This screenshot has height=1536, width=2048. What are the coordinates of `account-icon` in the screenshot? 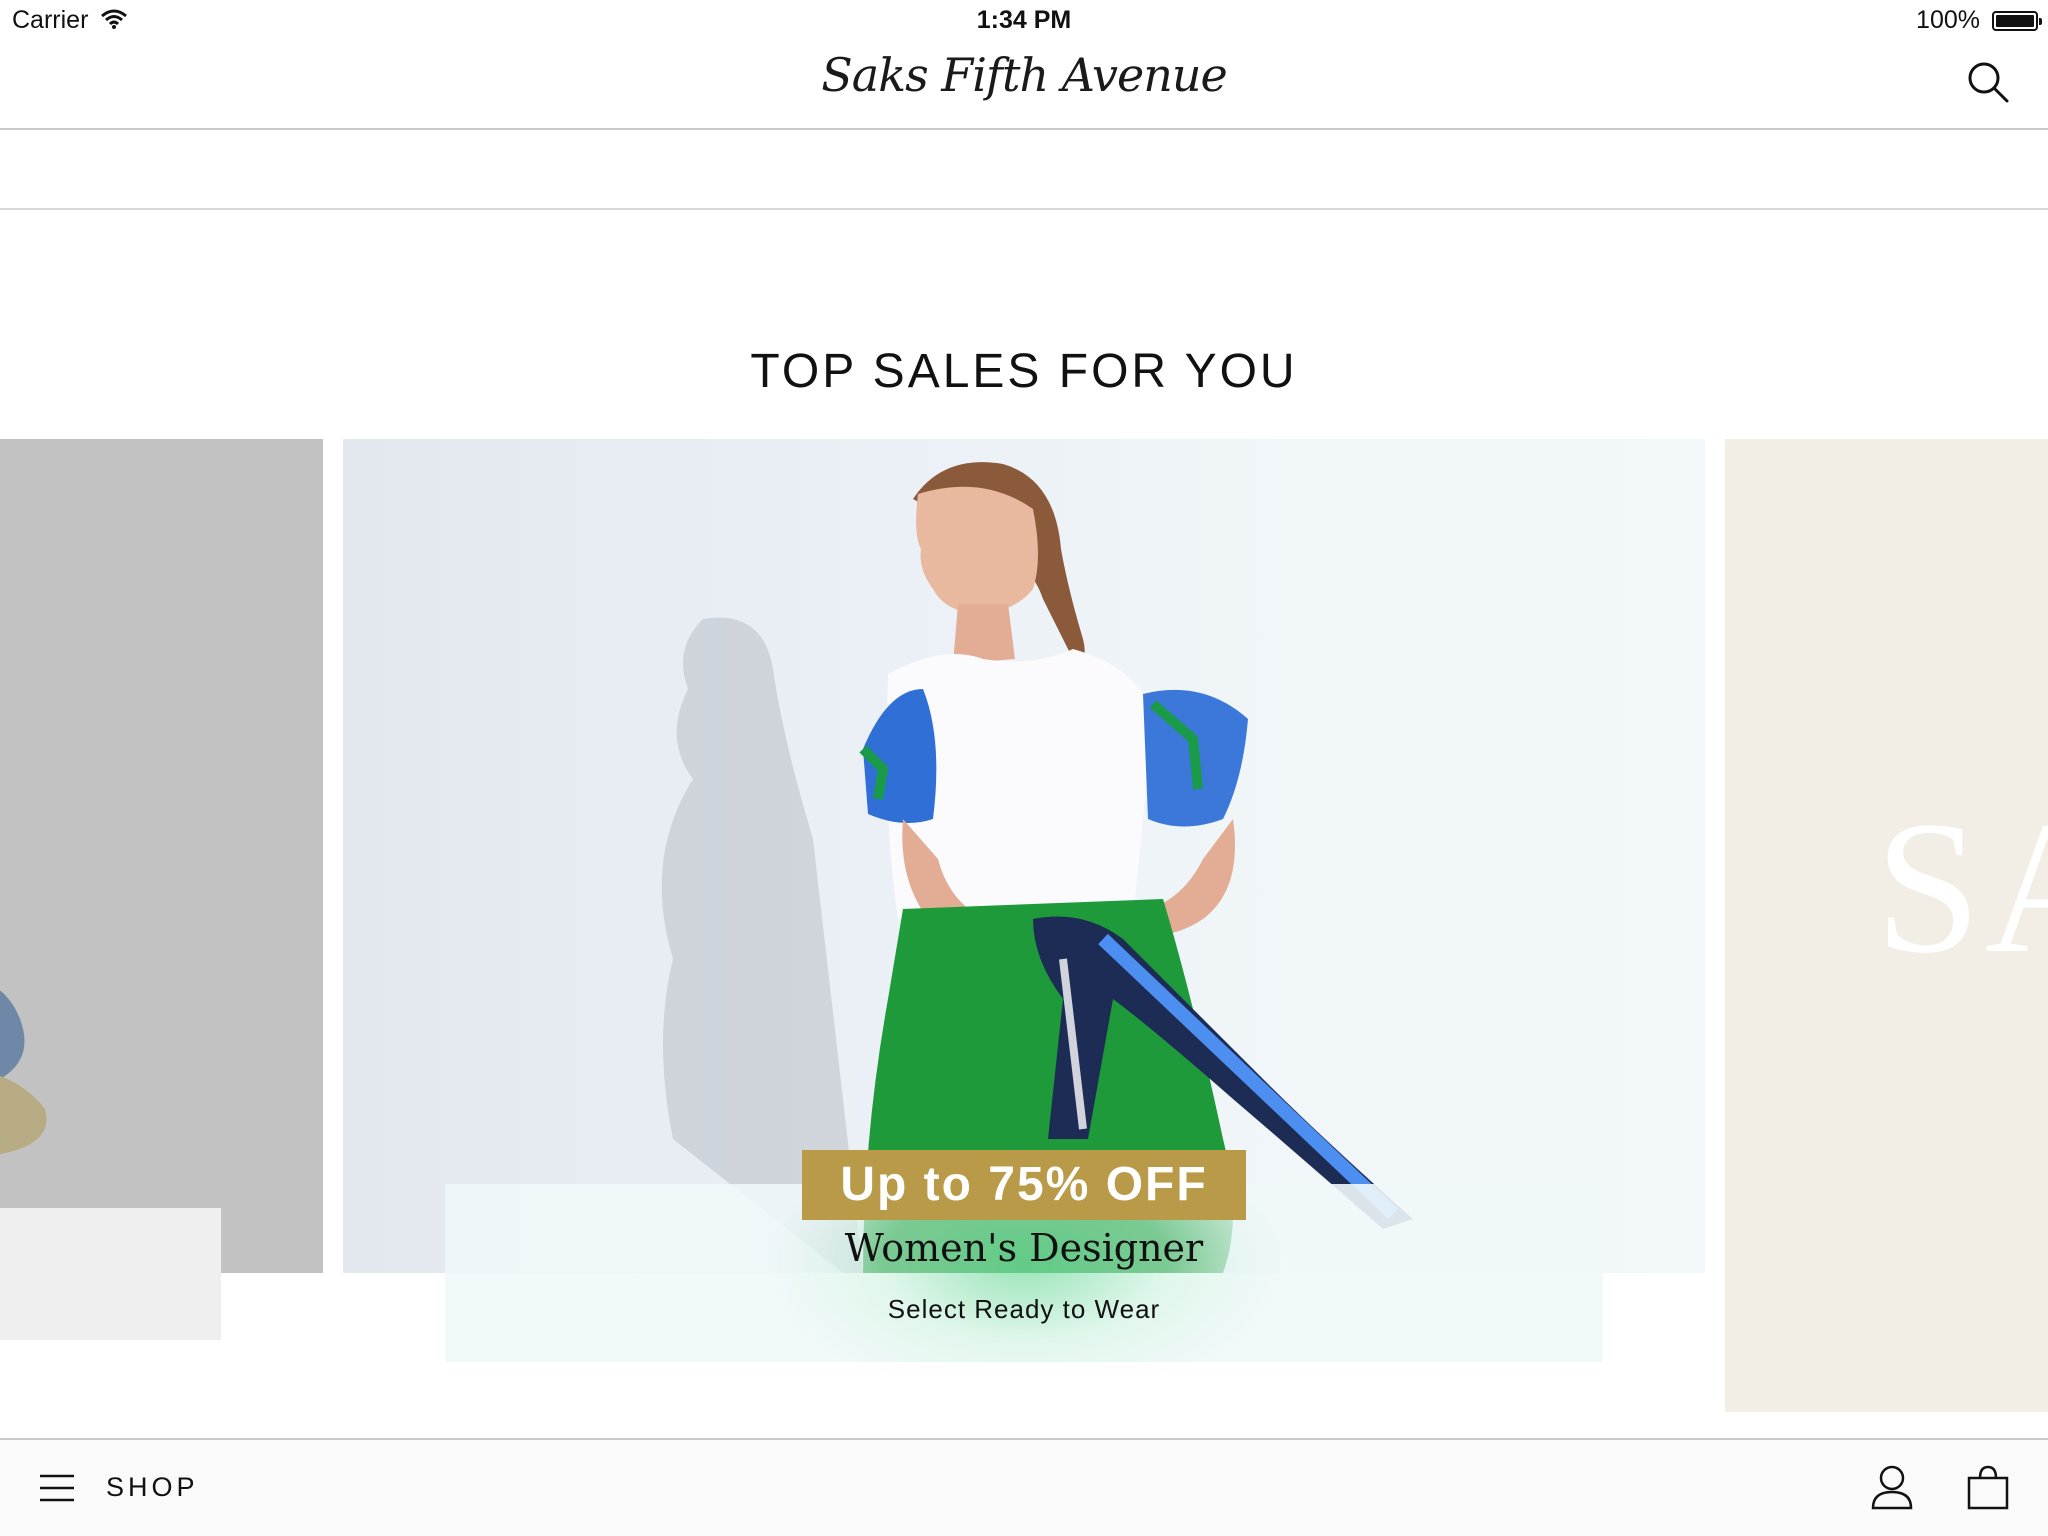 It's located at (1892, 1487).